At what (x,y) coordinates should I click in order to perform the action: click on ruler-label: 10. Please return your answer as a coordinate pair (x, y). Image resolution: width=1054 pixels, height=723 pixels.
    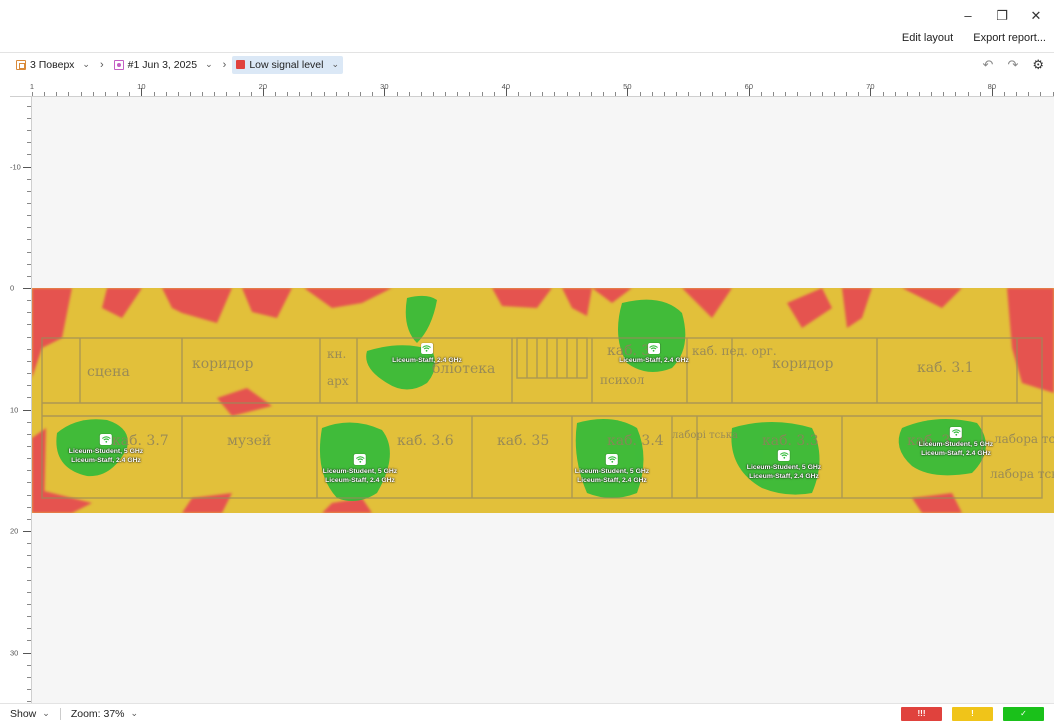
    Looking at the image, I should click on (141, 86).